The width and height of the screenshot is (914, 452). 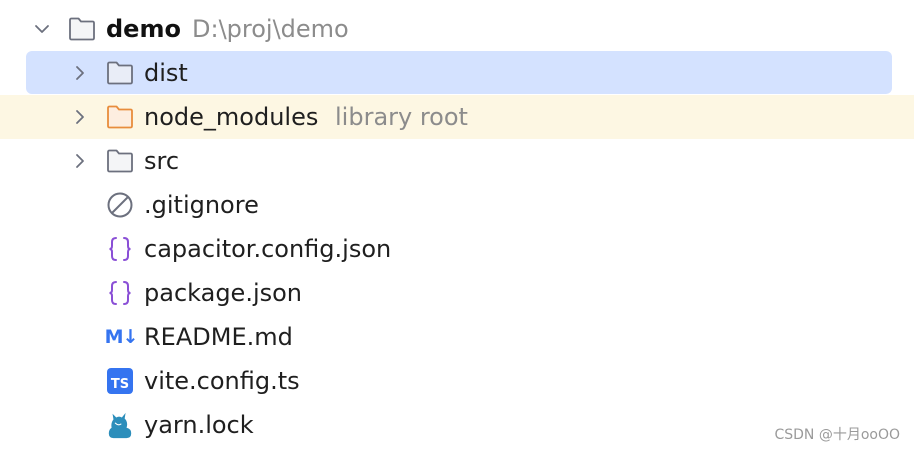 I want to click on tree-item-label: dist, so click(x=166, y=73).